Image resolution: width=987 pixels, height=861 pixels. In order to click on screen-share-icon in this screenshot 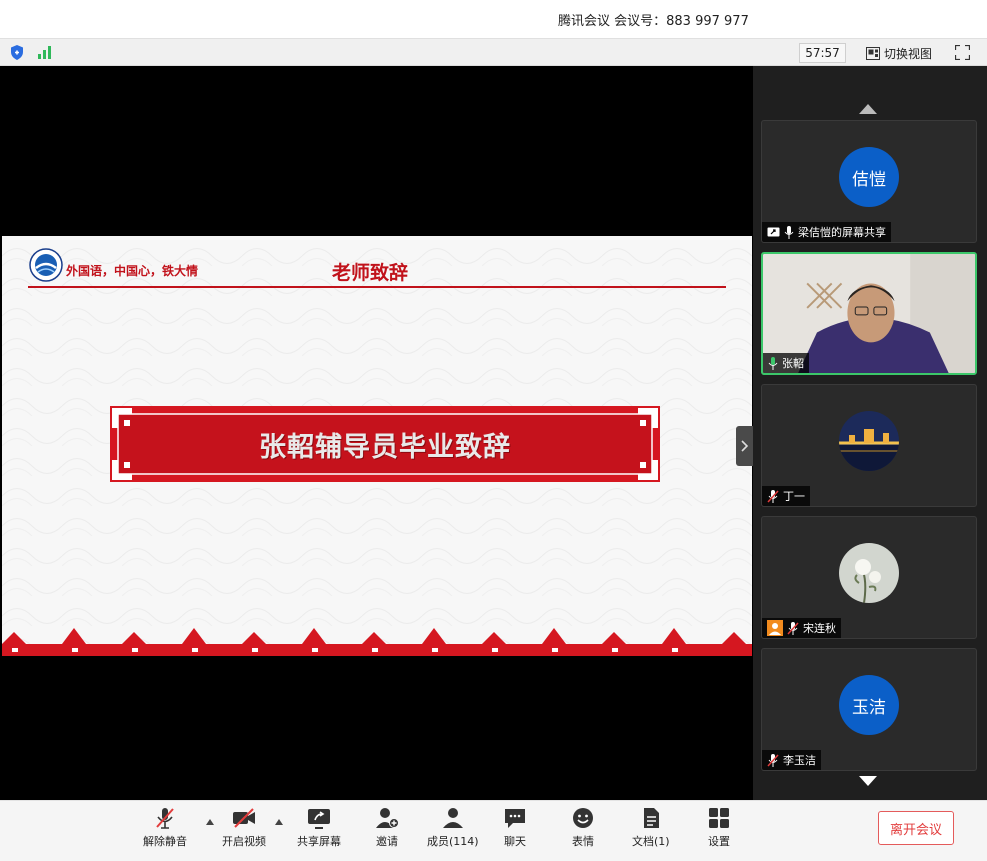, I will do `click(773, 231)`.